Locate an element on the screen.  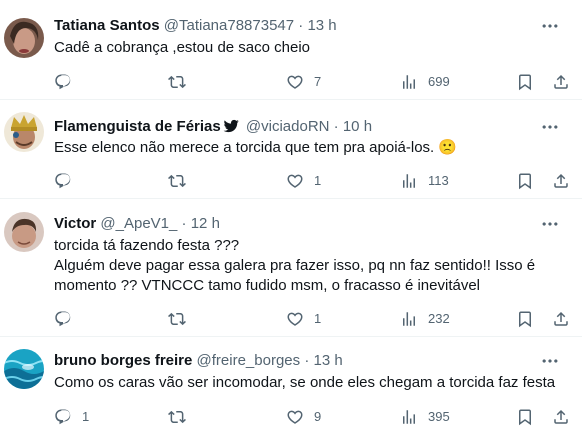
reply-count: 1 is located at coordinates (86, 416).